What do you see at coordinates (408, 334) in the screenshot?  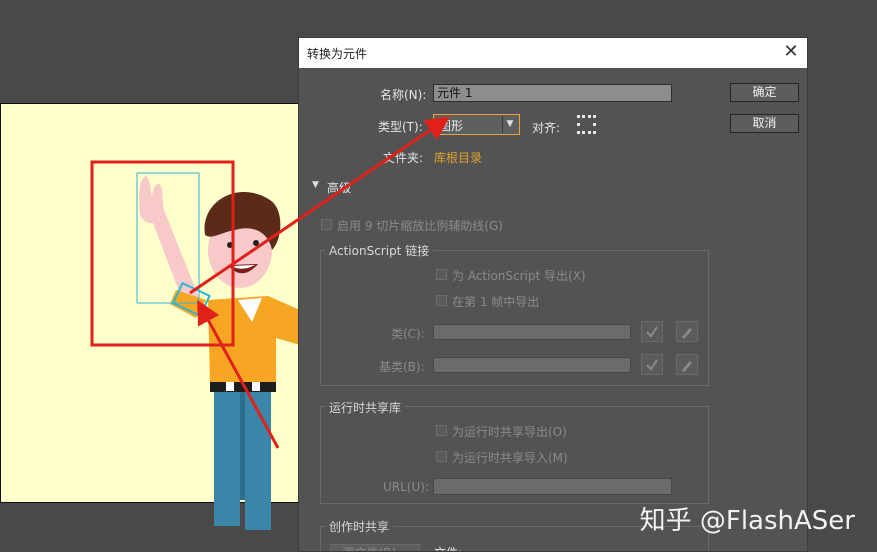 I see `class-label: 类(C):` at bounding box center [408, 334].